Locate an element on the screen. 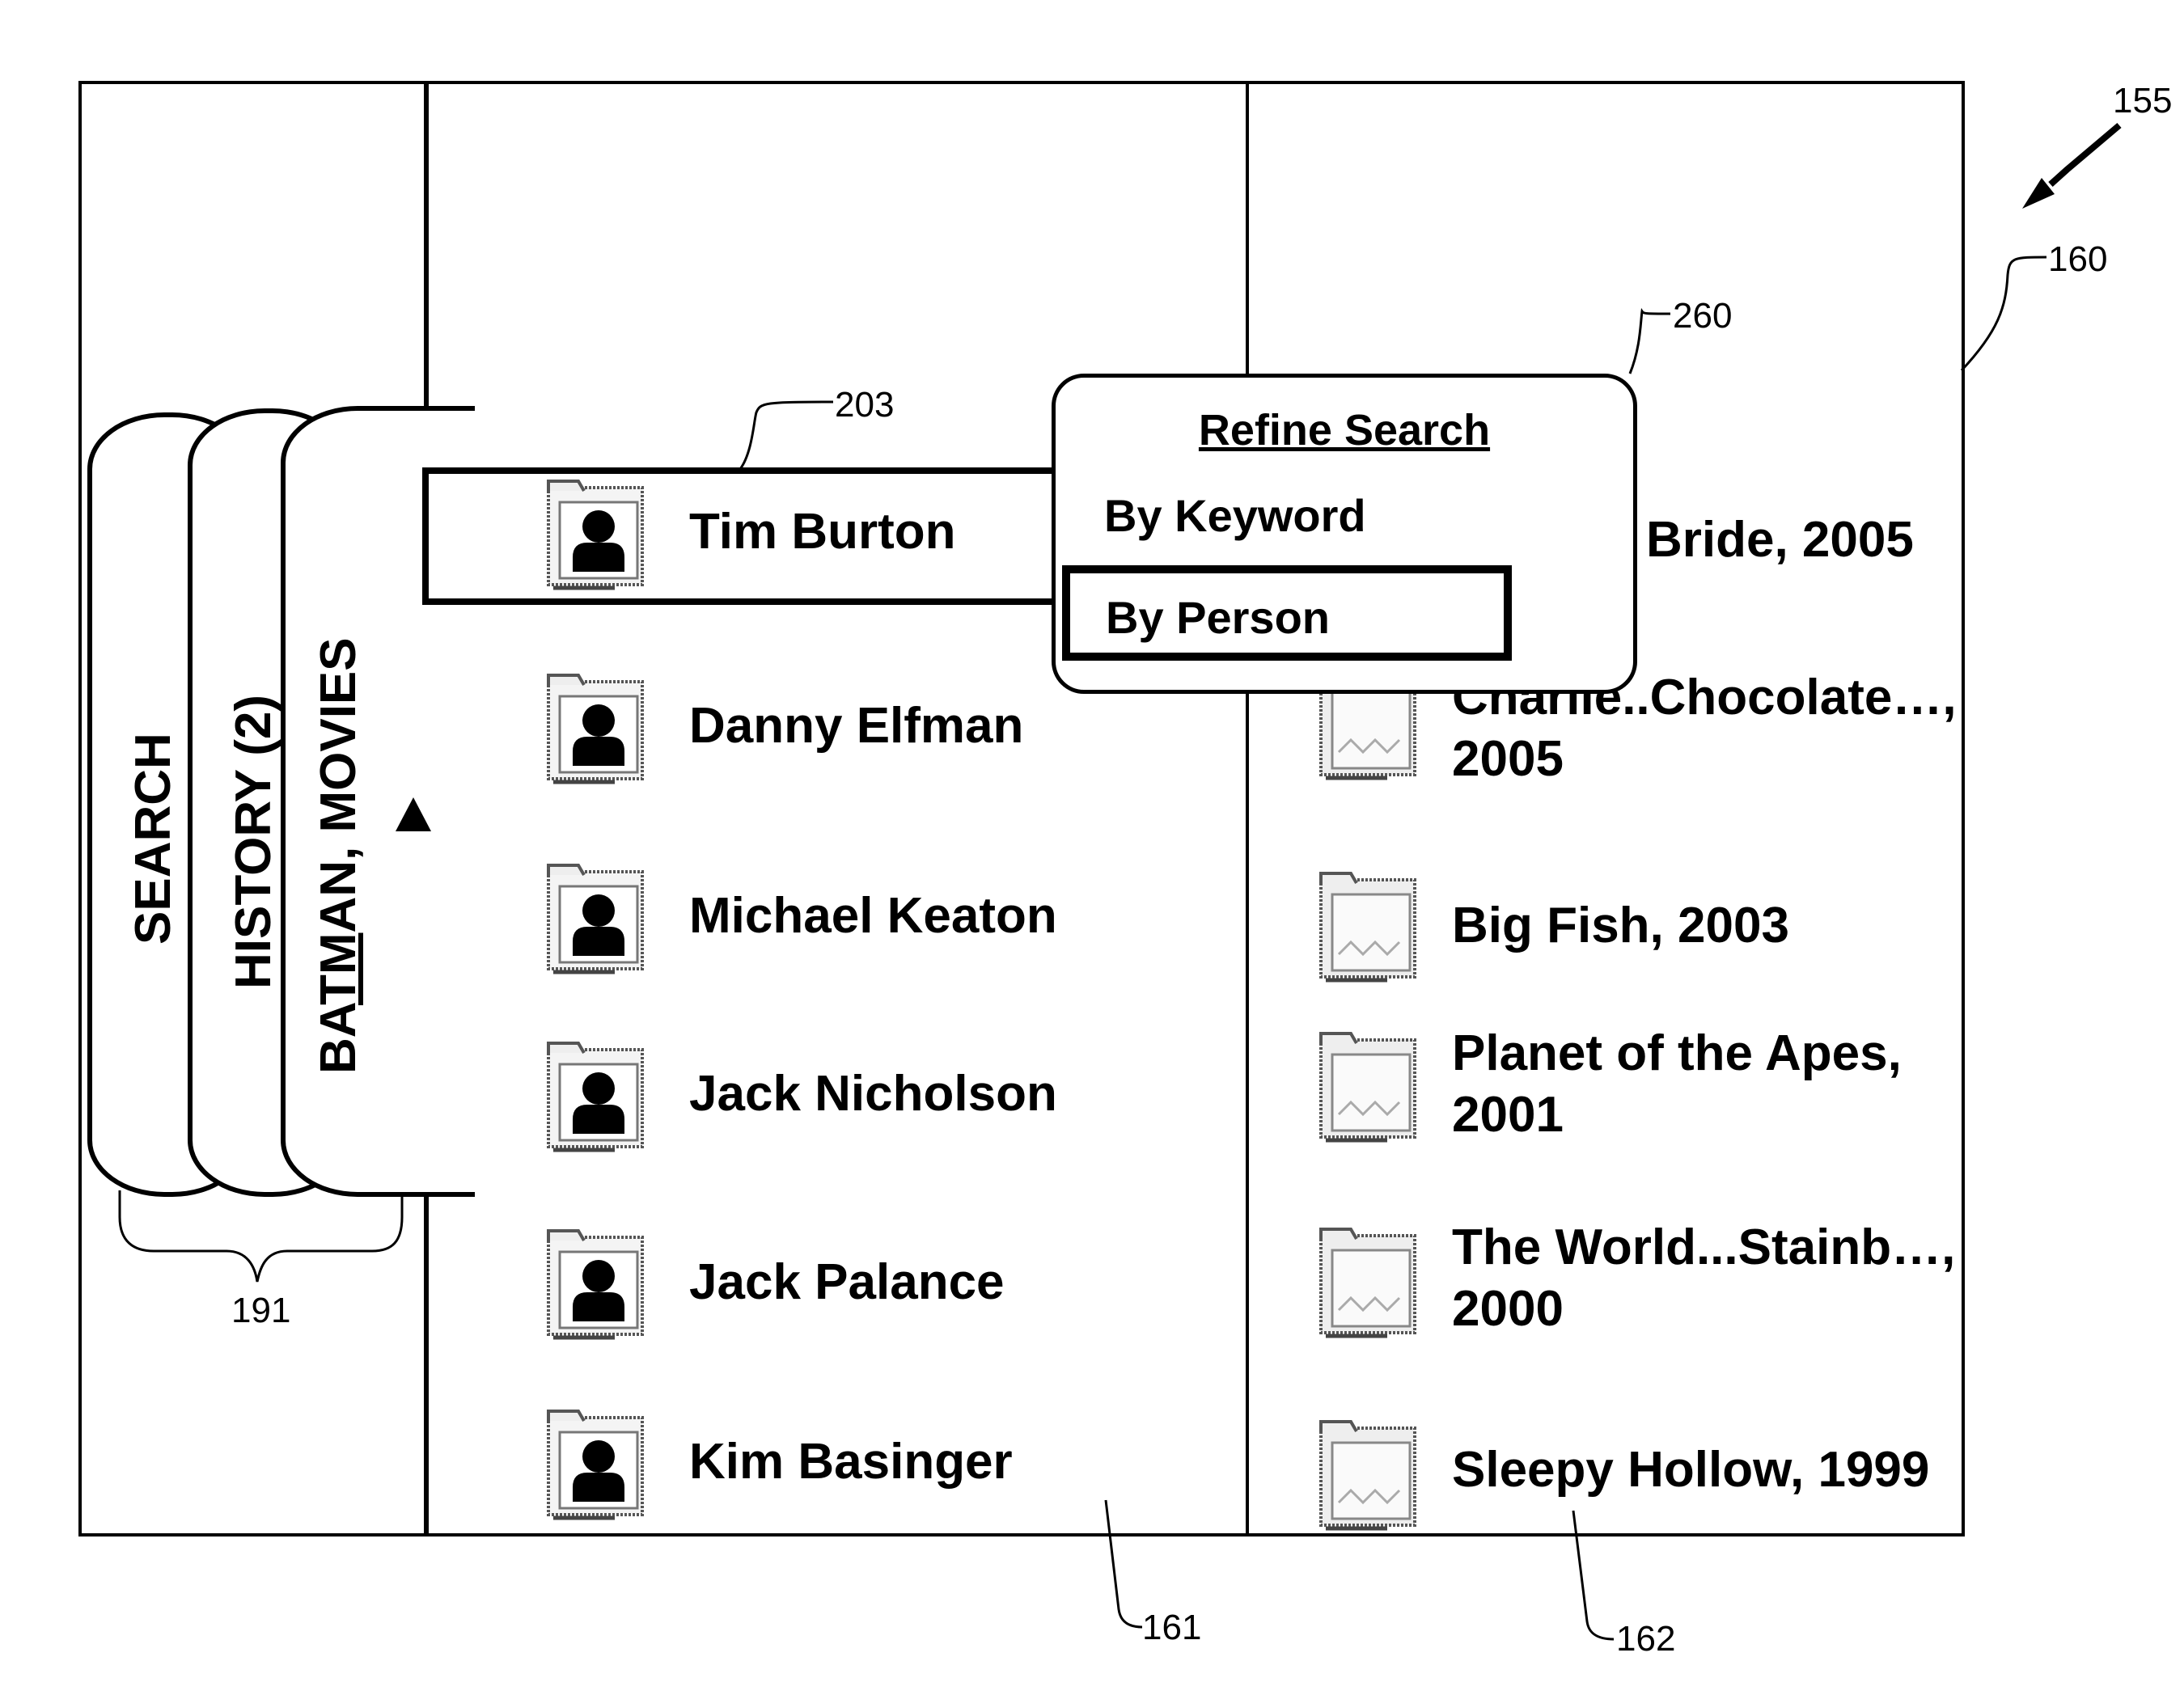  ref-161: 161 is located at coordinates (1172, 1627).